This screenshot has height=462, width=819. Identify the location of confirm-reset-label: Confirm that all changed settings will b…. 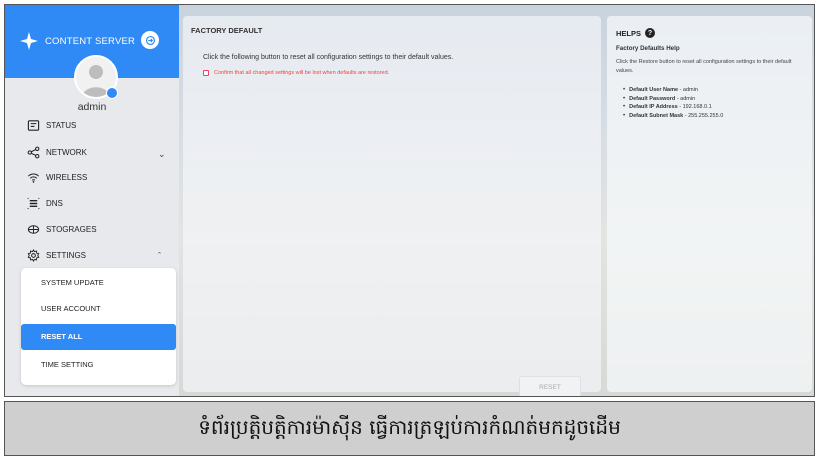
(302, 73).